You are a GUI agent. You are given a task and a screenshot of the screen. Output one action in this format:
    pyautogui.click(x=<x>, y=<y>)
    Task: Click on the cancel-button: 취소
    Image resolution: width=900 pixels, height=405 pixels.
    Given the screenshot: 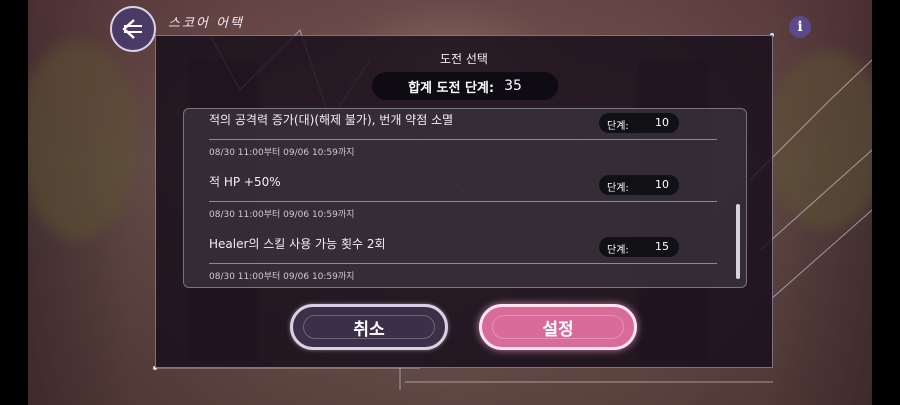 What is the action you would take?
    pyautogui.click(x=369, y=327)
    